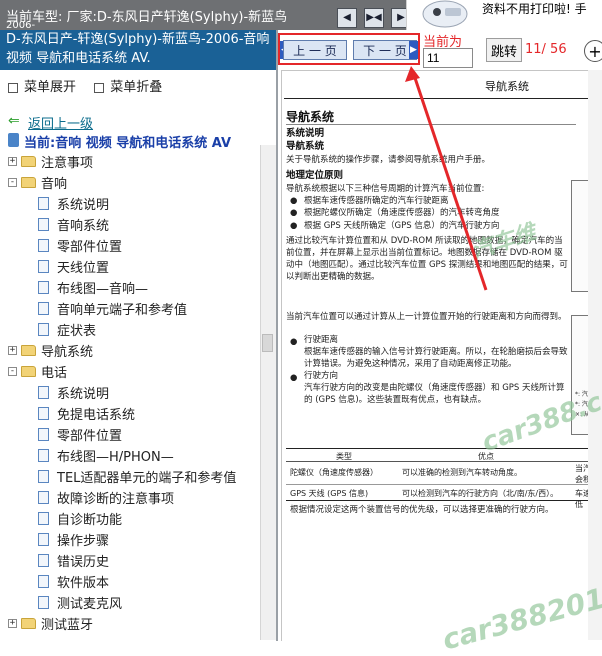 The height and width of the screenshot is (656, 602). Describe the element at coordinates (60, 122) in the screenshot. I see `back-link: 返回上一级` at that location.